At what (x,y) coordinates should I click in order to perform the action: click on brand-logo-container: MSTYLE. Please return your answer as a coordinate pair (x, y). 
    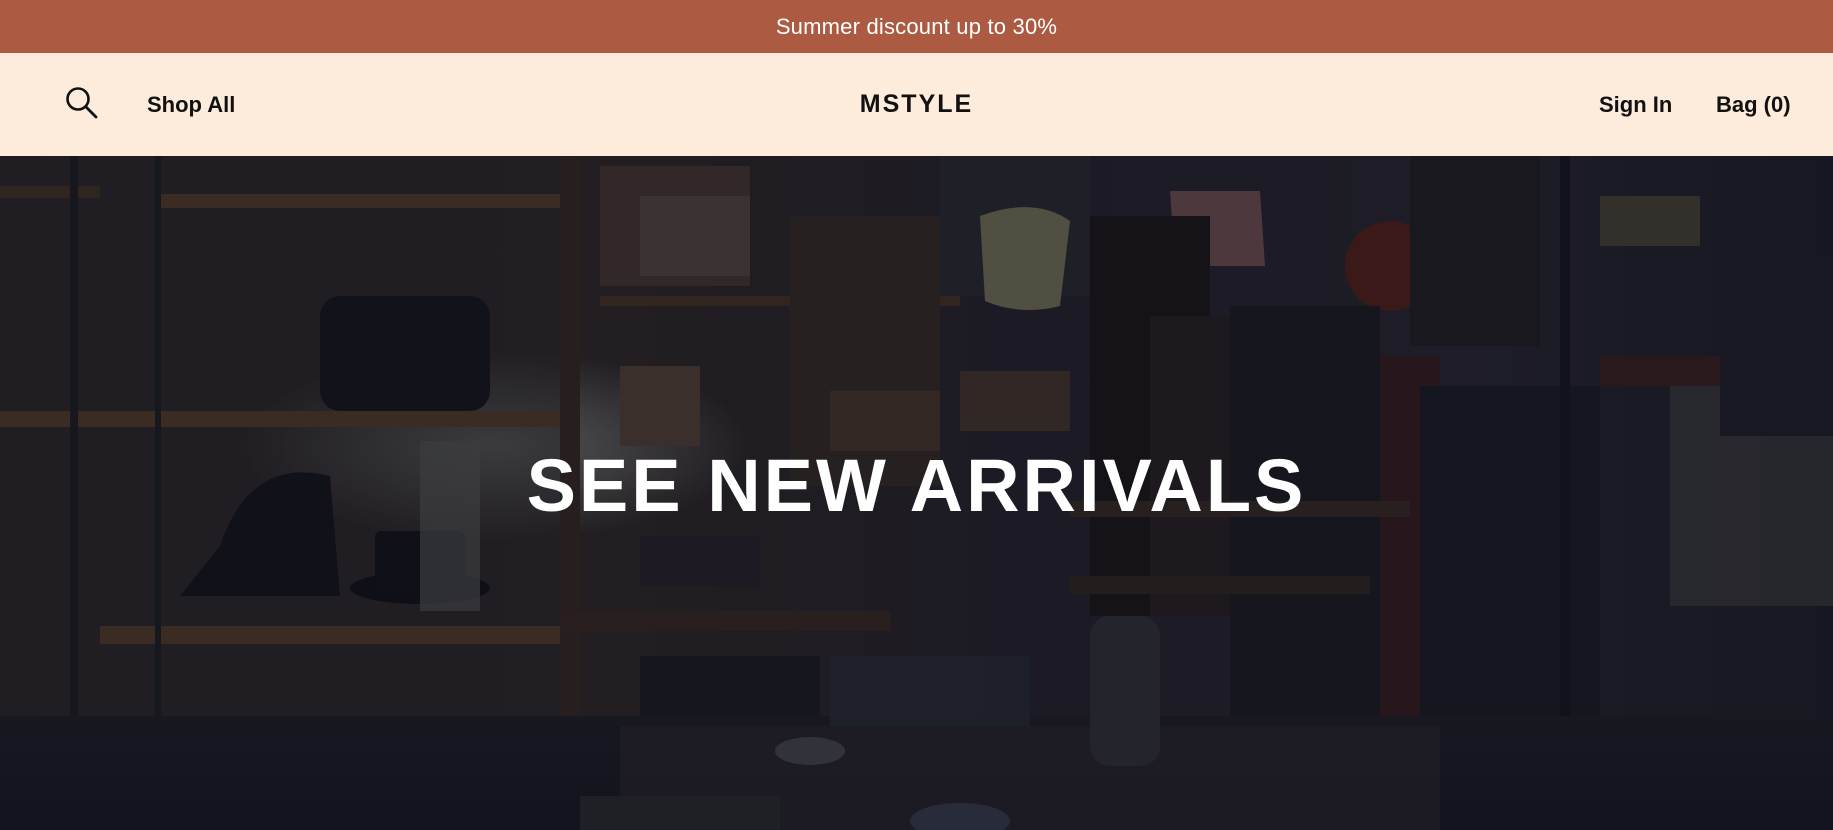
    Looking at the image, I should click on (916, 104).